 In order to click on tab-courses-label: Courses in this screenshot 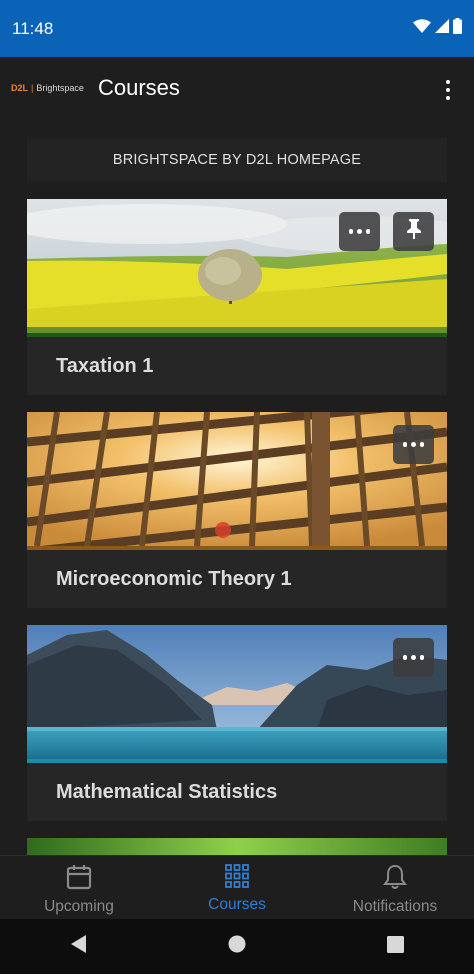, I will do `click(237, 904)`.